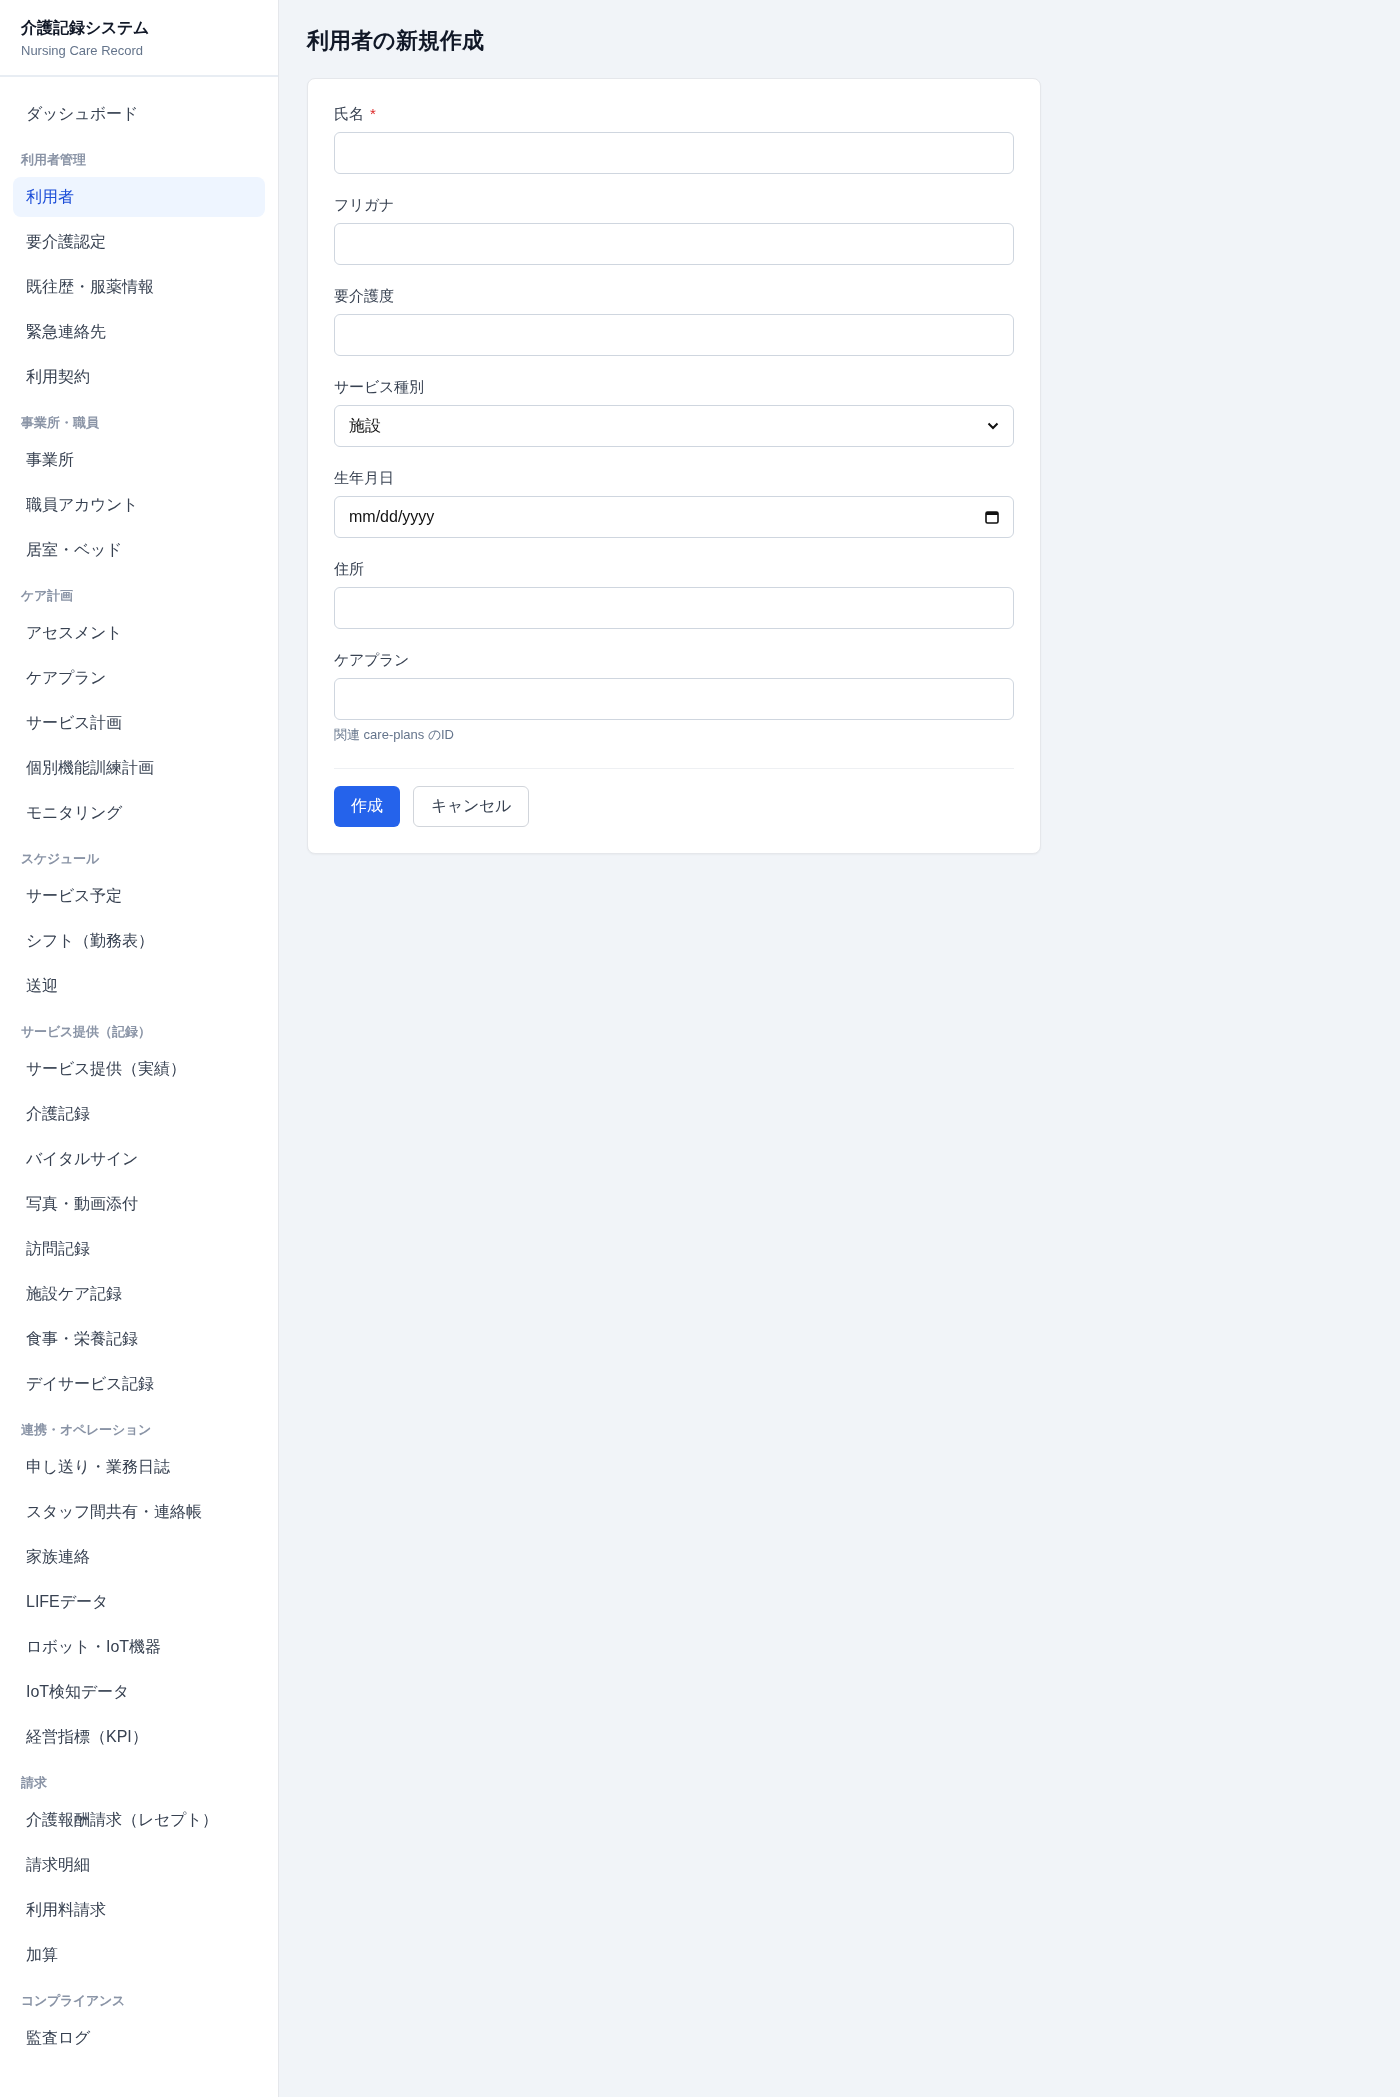 The width and height of the screenshot is (1400, 2097). Describe the element at coordinates (471, 806) in the screenshot. I see `cancel-button: キャンセル` at that location.